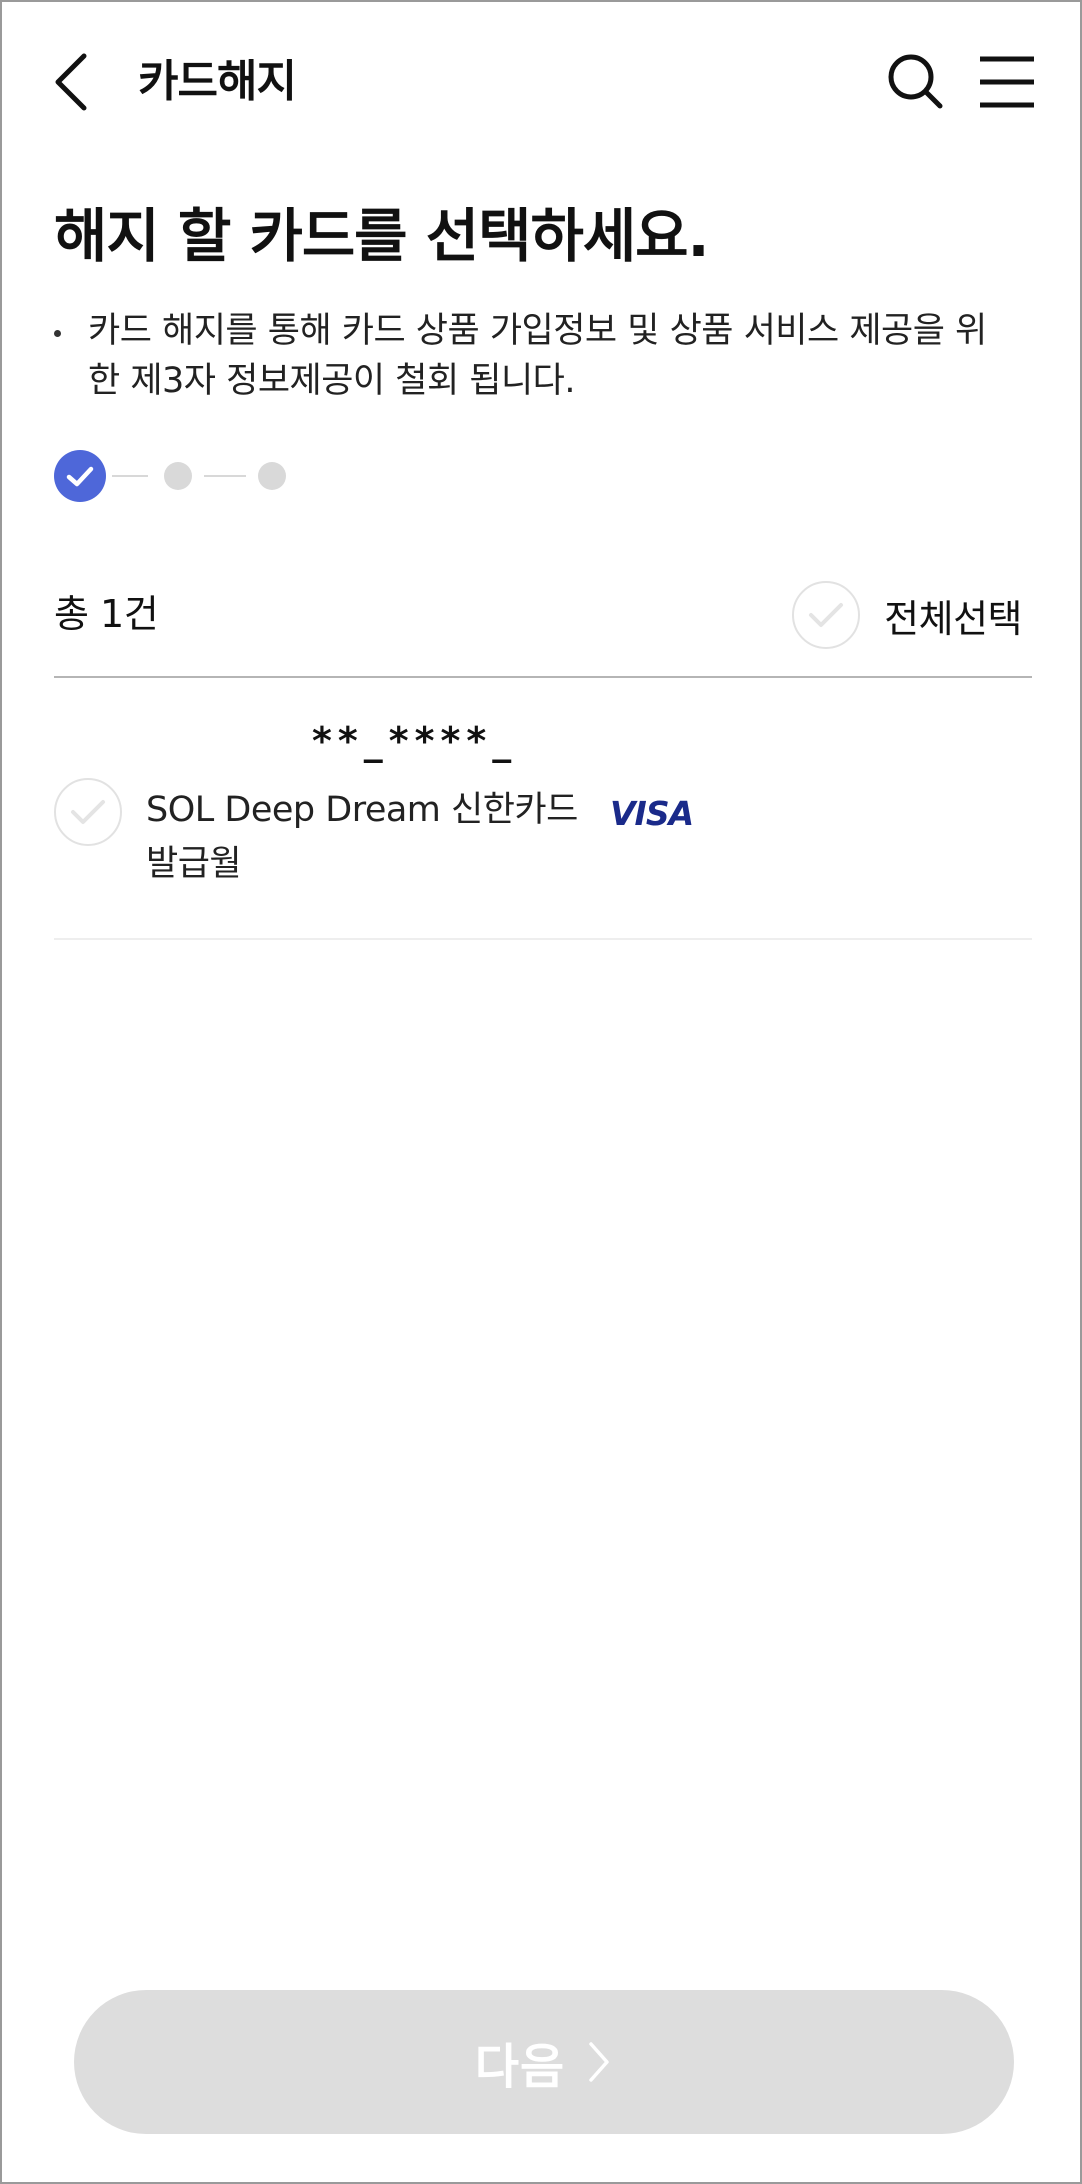  Describe the element at coordinates (194, 864) in the screenshot. I see `card-issue-month: 발급월` at that location.